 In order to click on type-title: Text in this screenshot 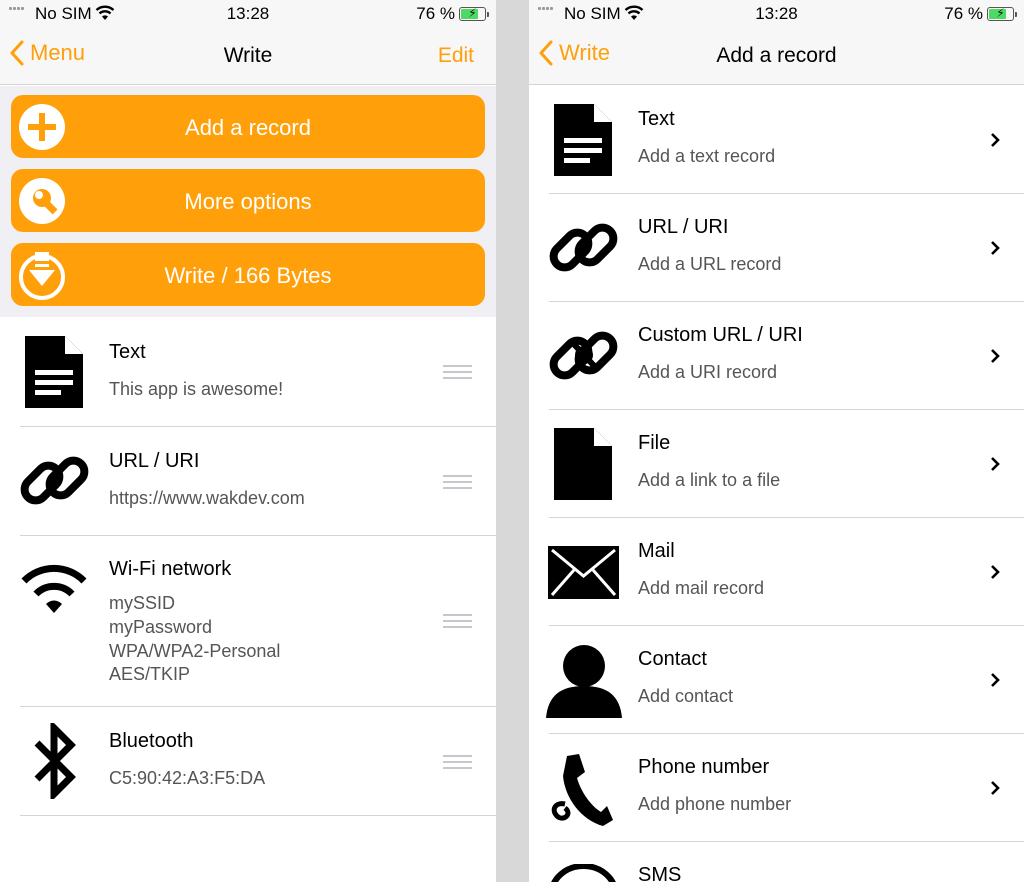, I will do `click(656, 119)`.